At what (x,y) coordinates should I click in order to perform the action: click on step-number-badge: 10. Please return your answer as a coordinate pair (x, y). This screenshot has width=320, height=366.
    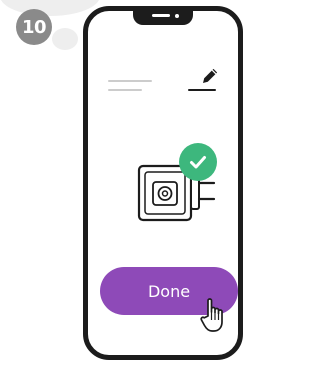
    Looking at the image, I should click on (34, 27).